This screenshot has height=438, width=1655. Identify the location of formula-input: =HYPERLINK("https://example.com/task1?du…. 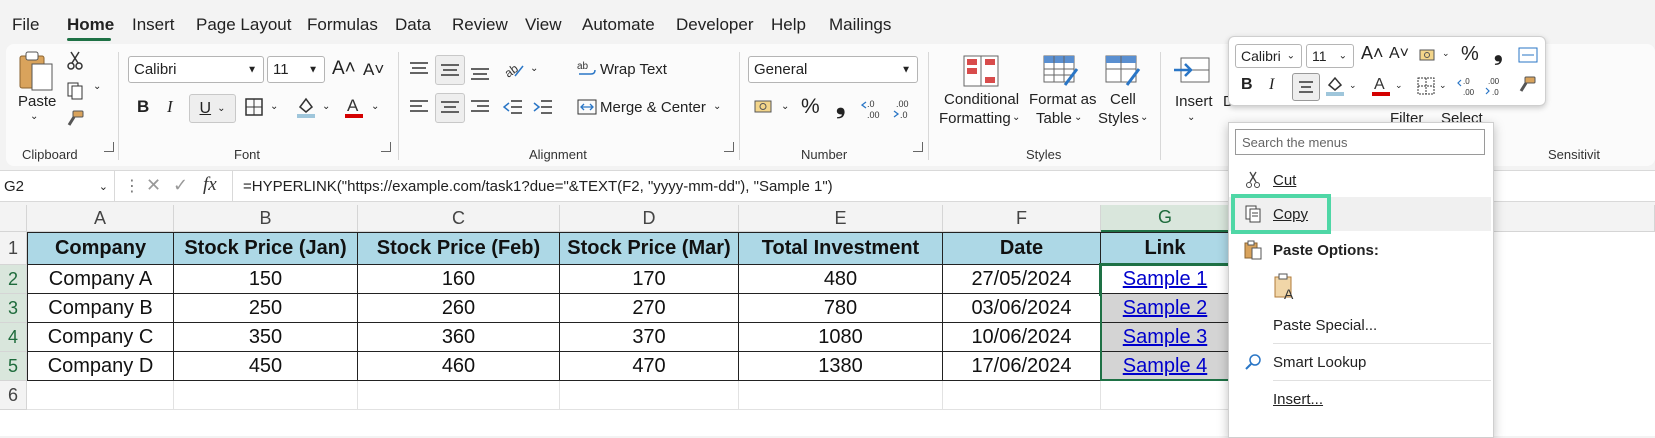
(538, 186).